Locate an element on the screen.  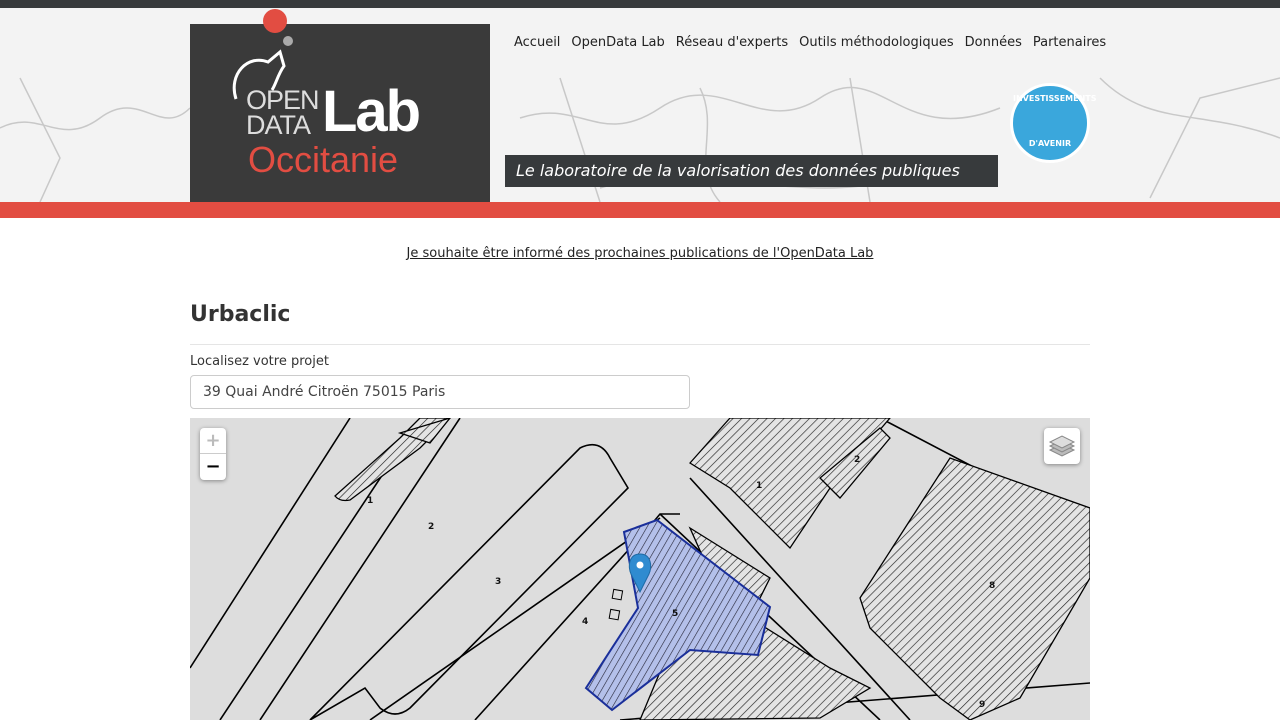
parcel-label: 5 is located at coordinates (675, 614).